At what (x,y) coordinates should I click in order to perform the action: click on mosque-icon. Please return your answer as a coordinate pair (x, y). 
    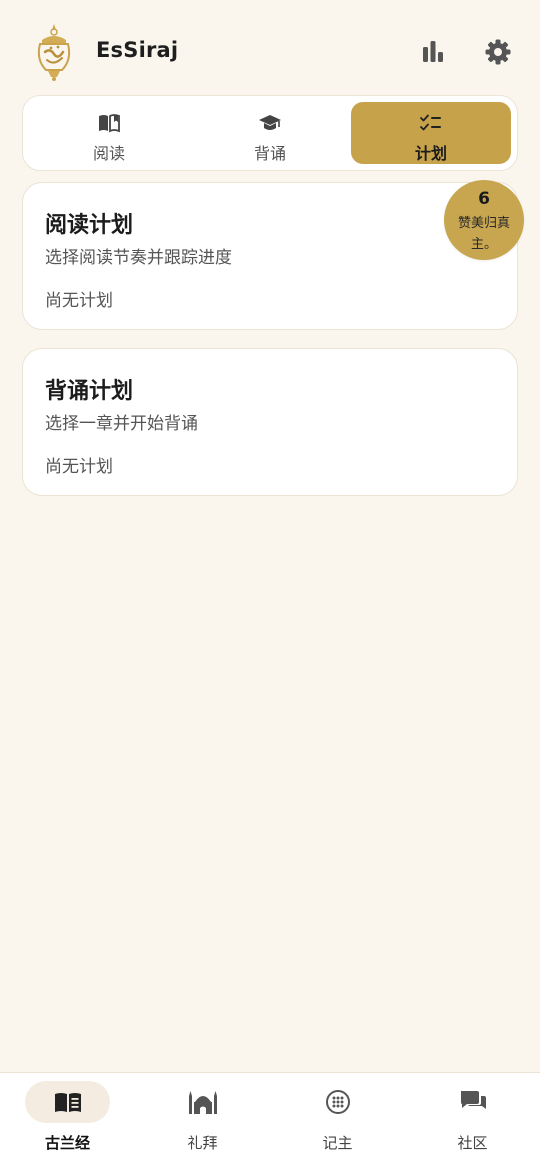
    Looking at the image, I should click on (203, 1102).